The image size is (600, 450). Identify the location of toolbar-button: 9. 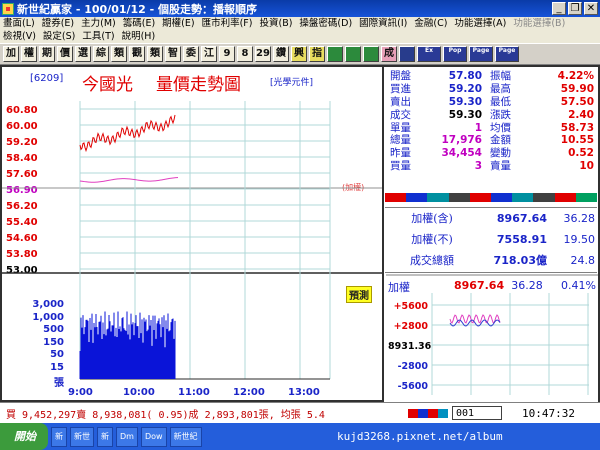
(227, 54).